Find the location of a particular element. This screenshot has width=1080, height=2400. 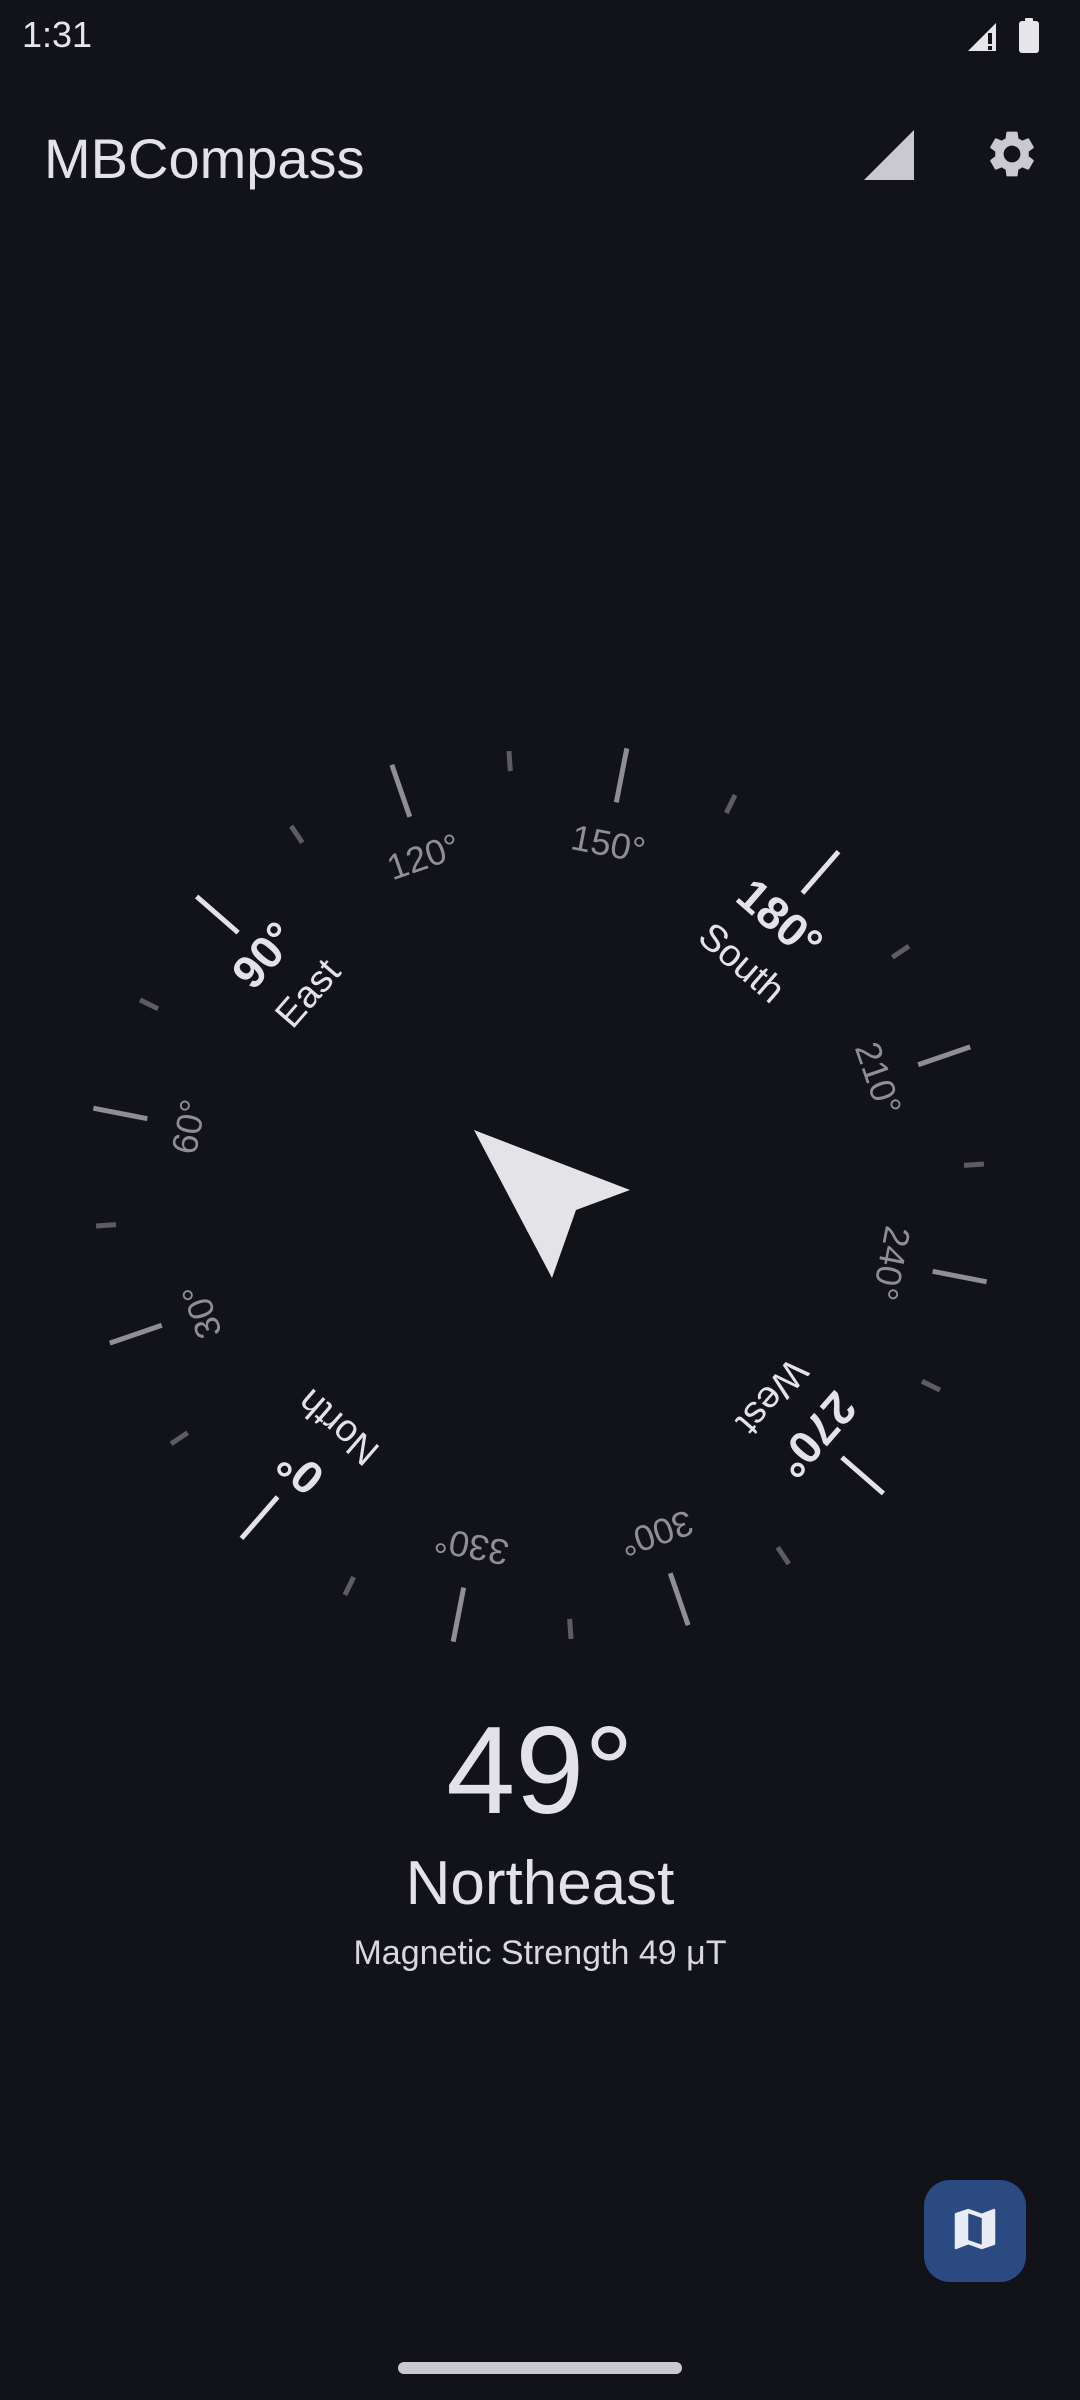

map-icon is located at coordinates (975, 2231).